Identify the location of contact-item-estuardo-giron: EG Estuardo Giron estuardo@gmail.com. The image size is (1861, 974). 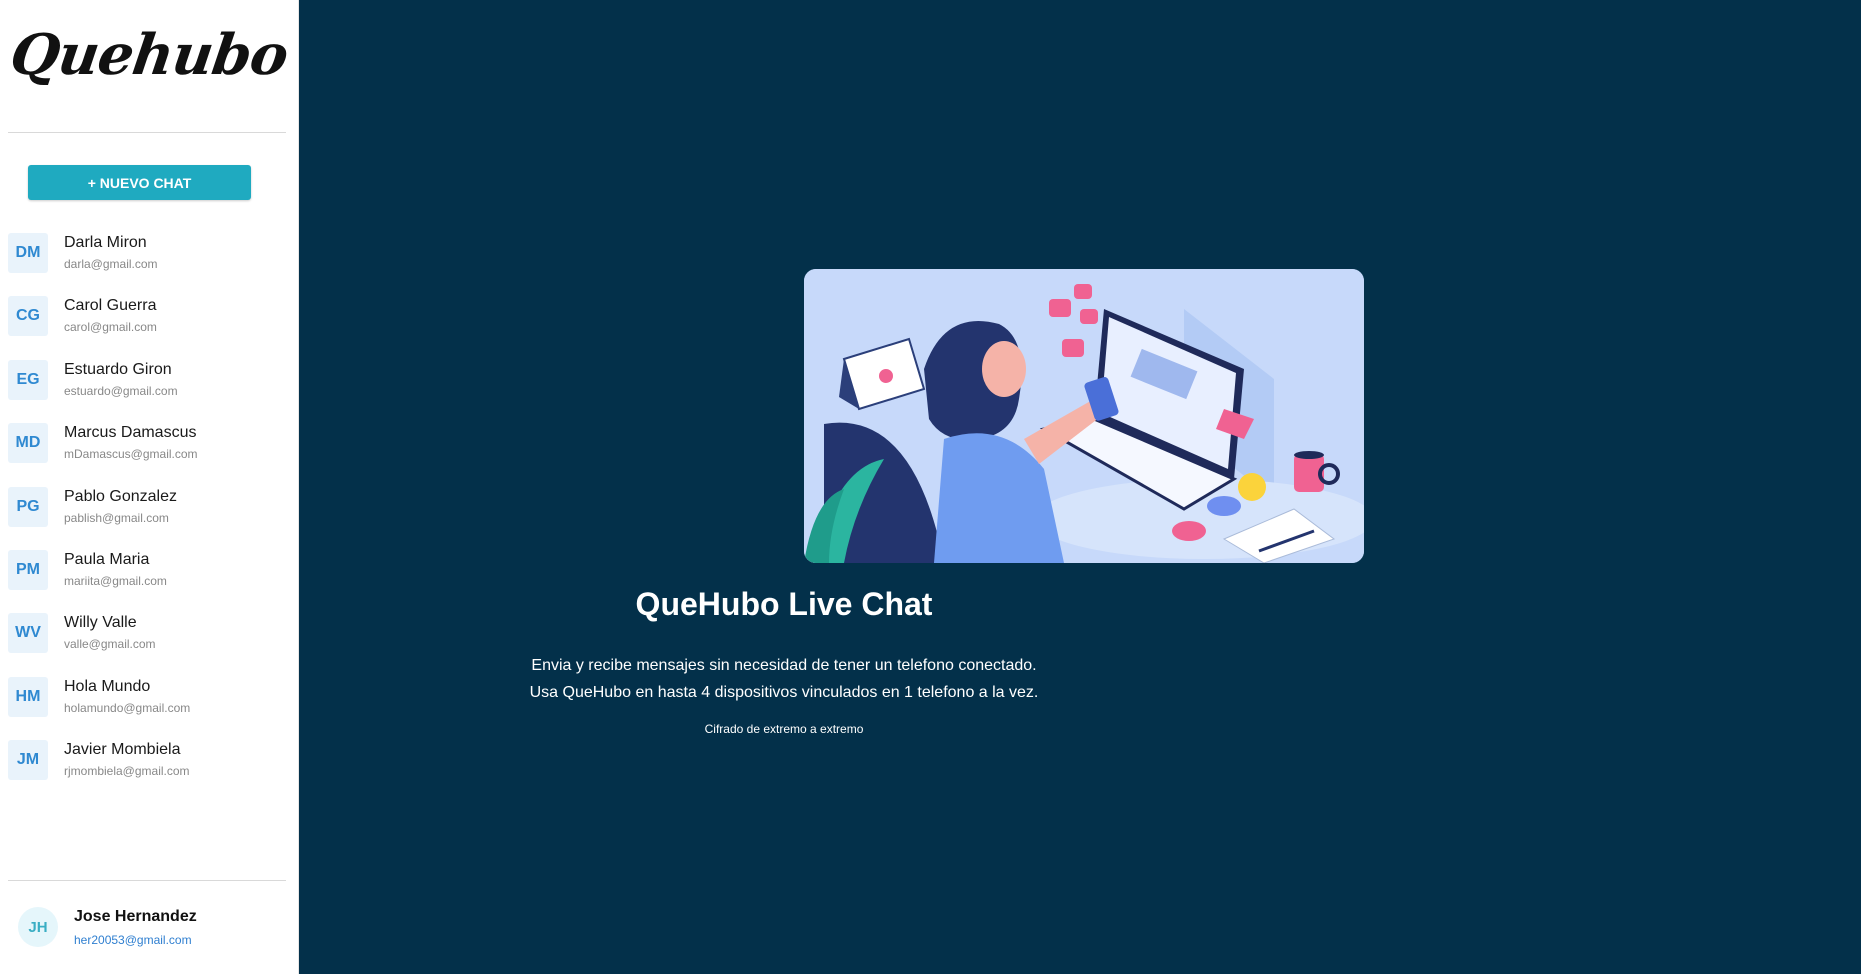
(149, 389).